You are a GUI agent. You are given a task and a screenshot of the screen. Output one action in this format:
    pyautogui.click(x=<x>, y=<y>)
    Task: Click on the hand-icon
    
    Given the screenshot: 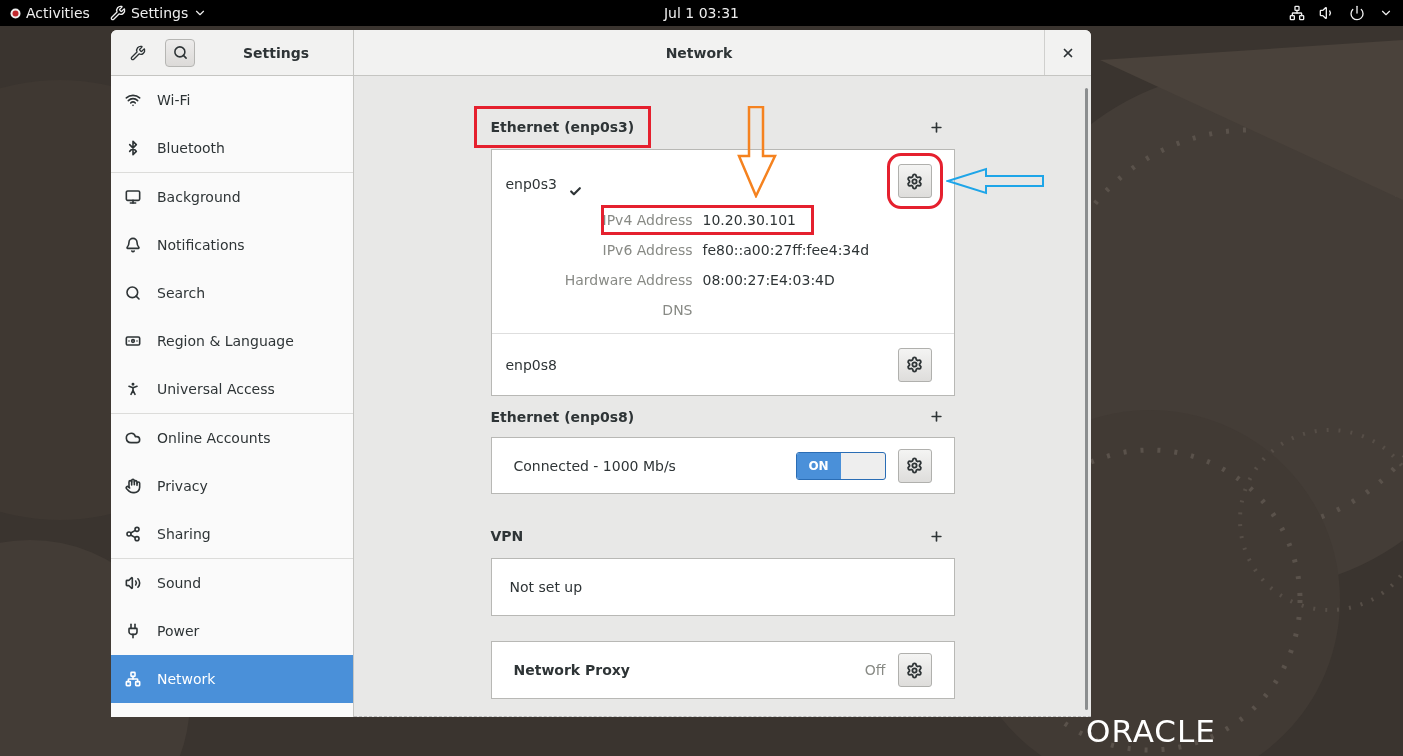 What is the action you would take?
    pyautogui.click(x=133, y=486)
    